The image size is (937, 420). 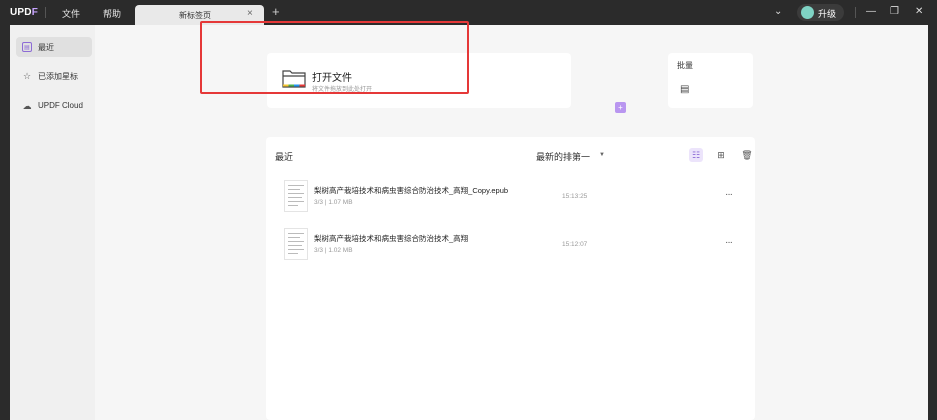 I want to click on cloud-icon: ☁, so click(x=27, y=106).